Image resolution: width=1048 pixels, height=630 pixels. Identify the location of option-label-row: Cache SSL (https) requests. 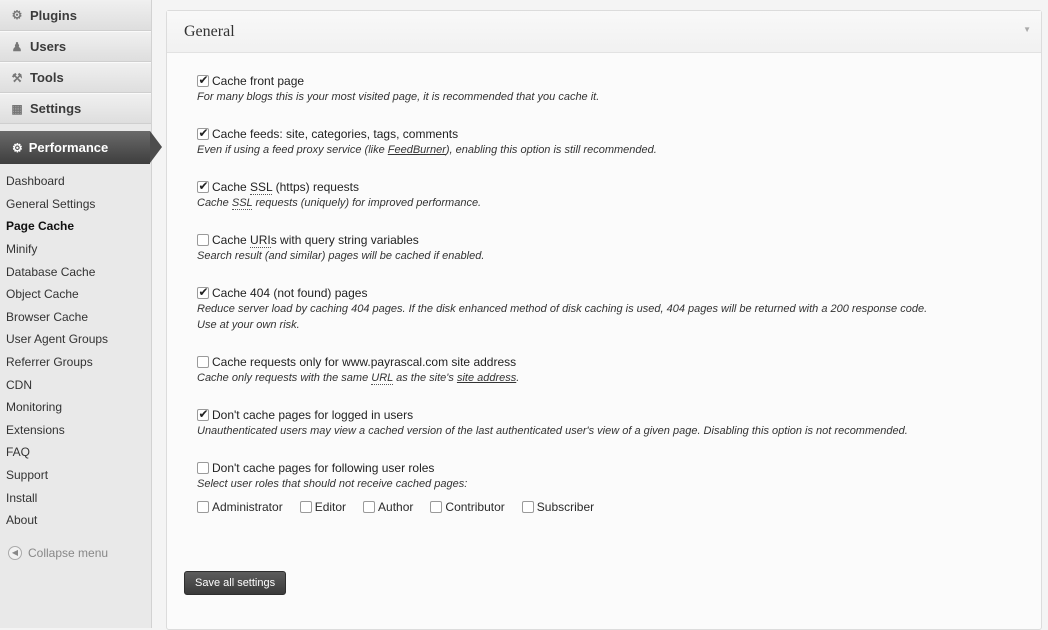
(617, 187).